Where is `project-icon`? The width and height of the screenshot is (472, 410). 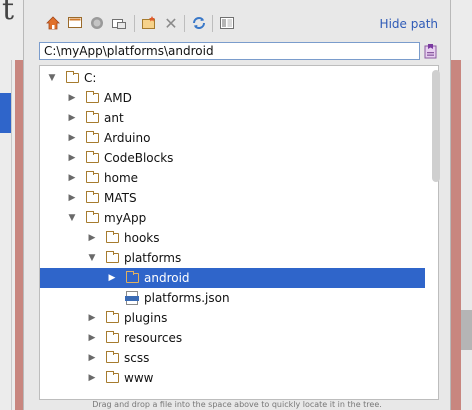 project-icon is located at coordinates (97, 23).